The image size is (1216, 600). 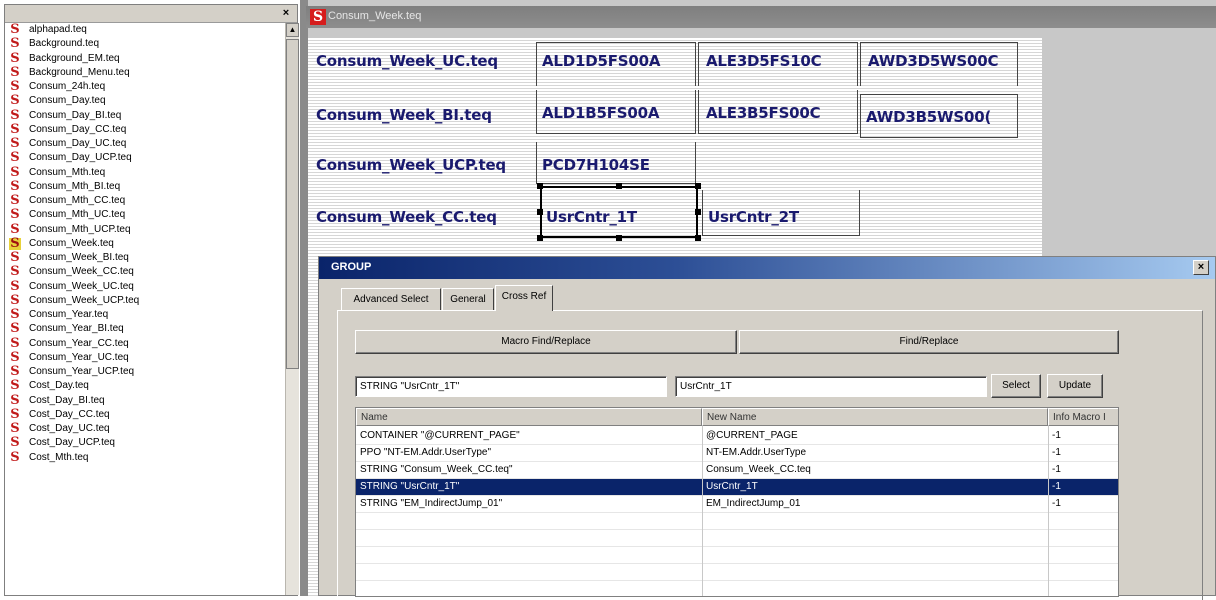 What do you see at coordinates (144, 429) in the screenshot?
I see `file-list-item: S Cost_Day_UC.teq` at bounding box center [144, 429].